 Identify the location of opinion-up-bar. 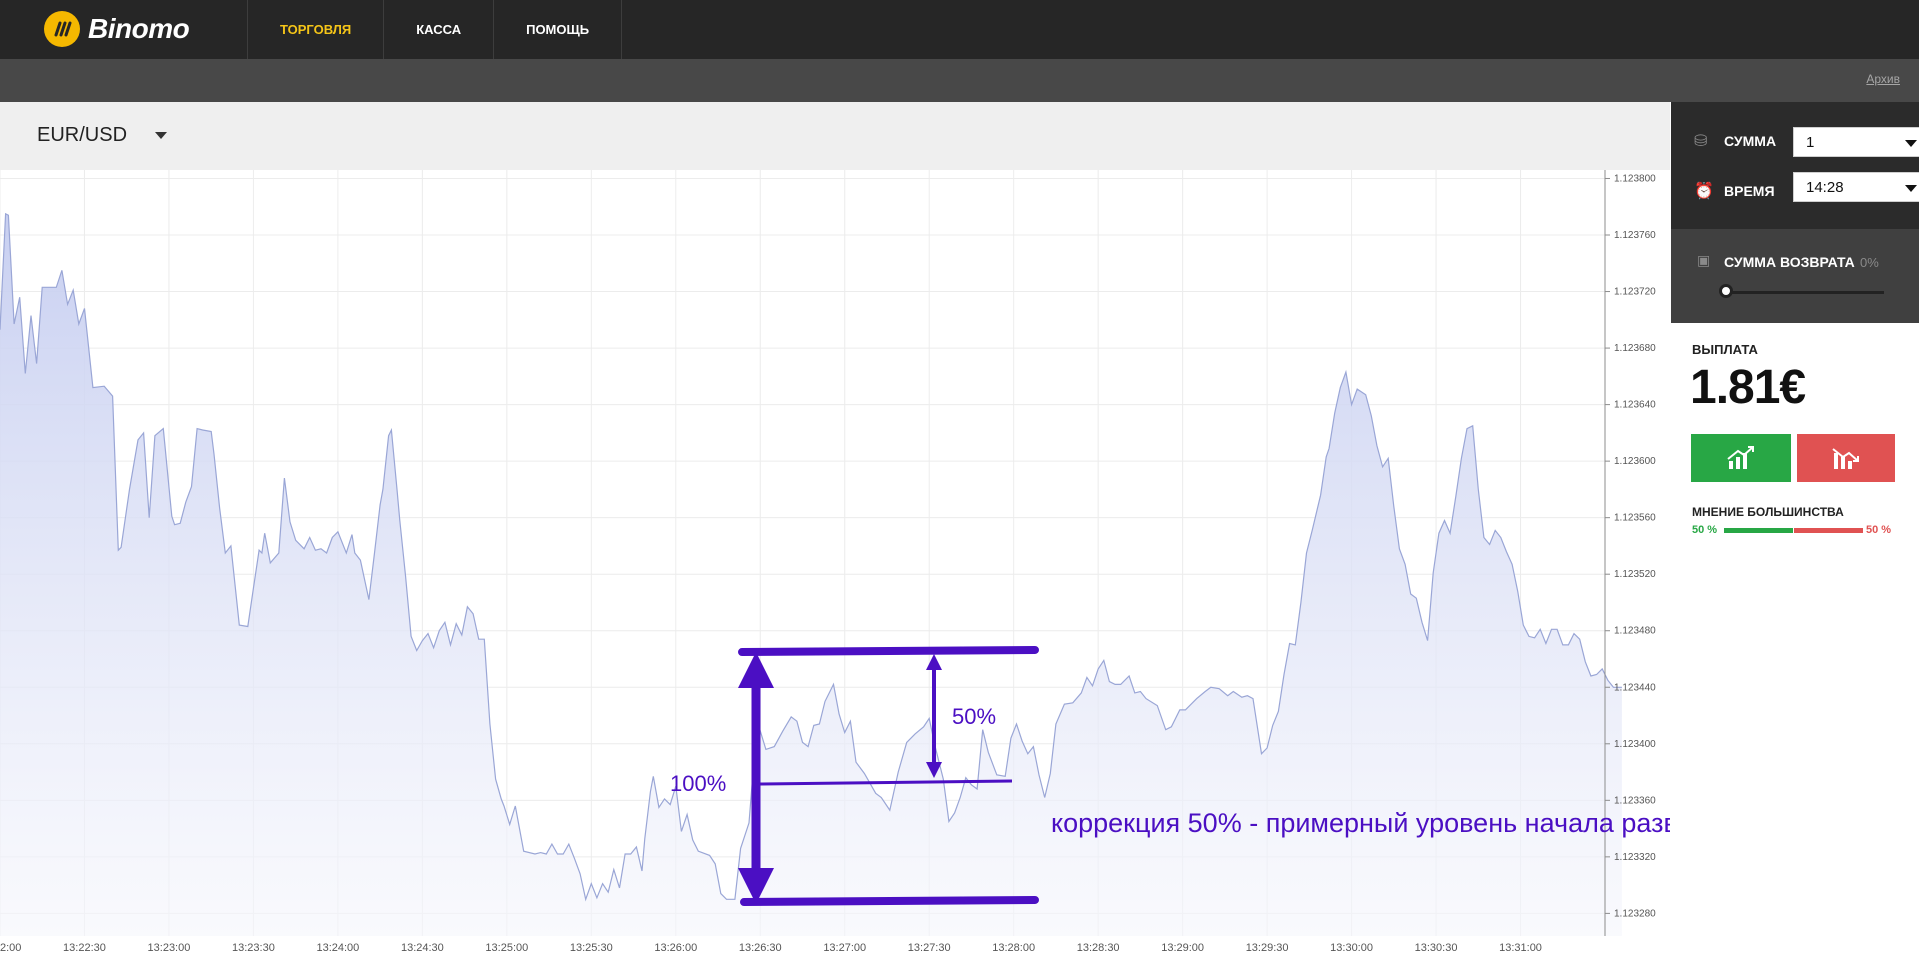
(1758, 530).